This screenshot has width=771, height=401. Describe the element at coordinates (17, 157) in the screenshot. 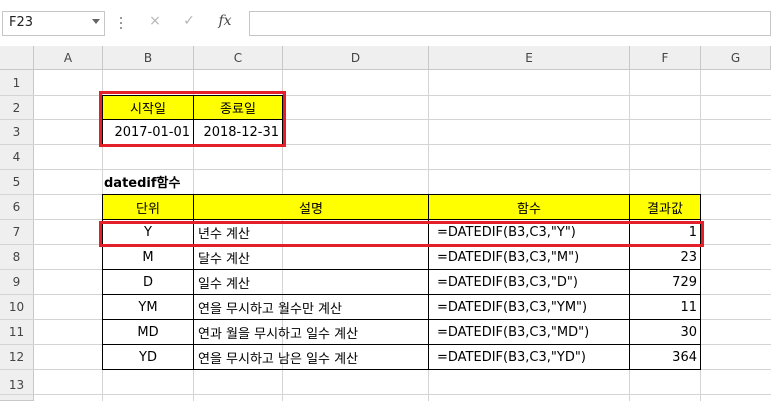

I see `row-header-4: 4` at that location.